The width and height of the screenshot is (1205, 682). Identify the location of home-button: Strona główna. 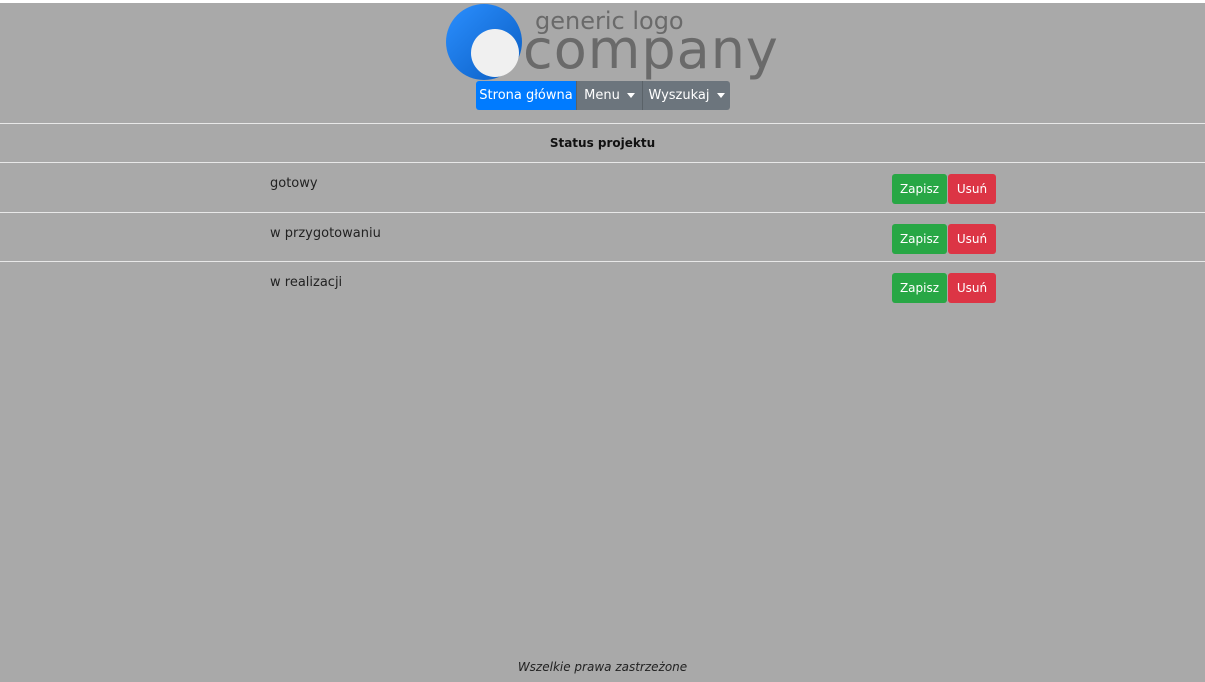
(526, 95).